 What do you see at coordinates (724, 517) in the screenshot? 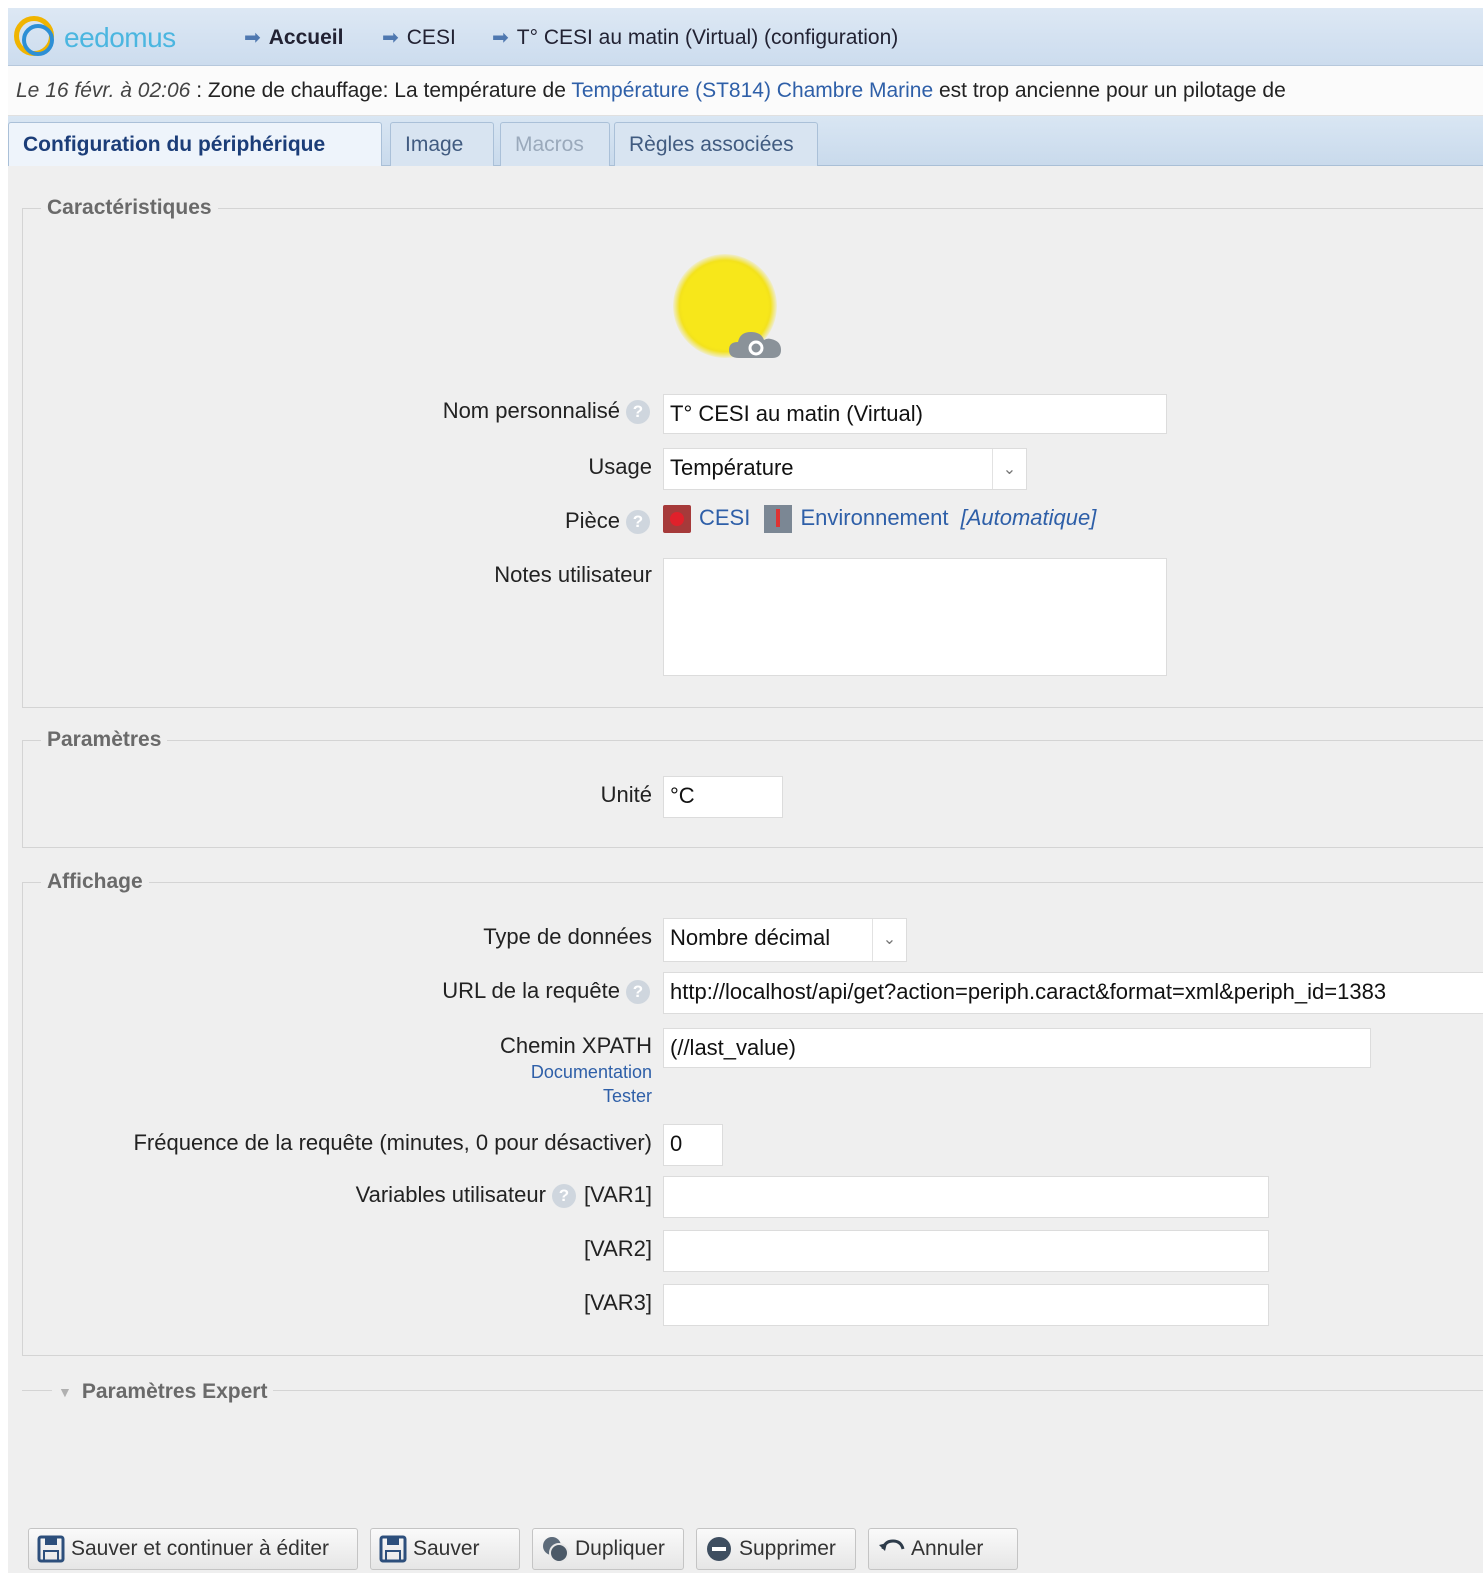
I see `room-link: CESI` at bounding box center [724, 517].